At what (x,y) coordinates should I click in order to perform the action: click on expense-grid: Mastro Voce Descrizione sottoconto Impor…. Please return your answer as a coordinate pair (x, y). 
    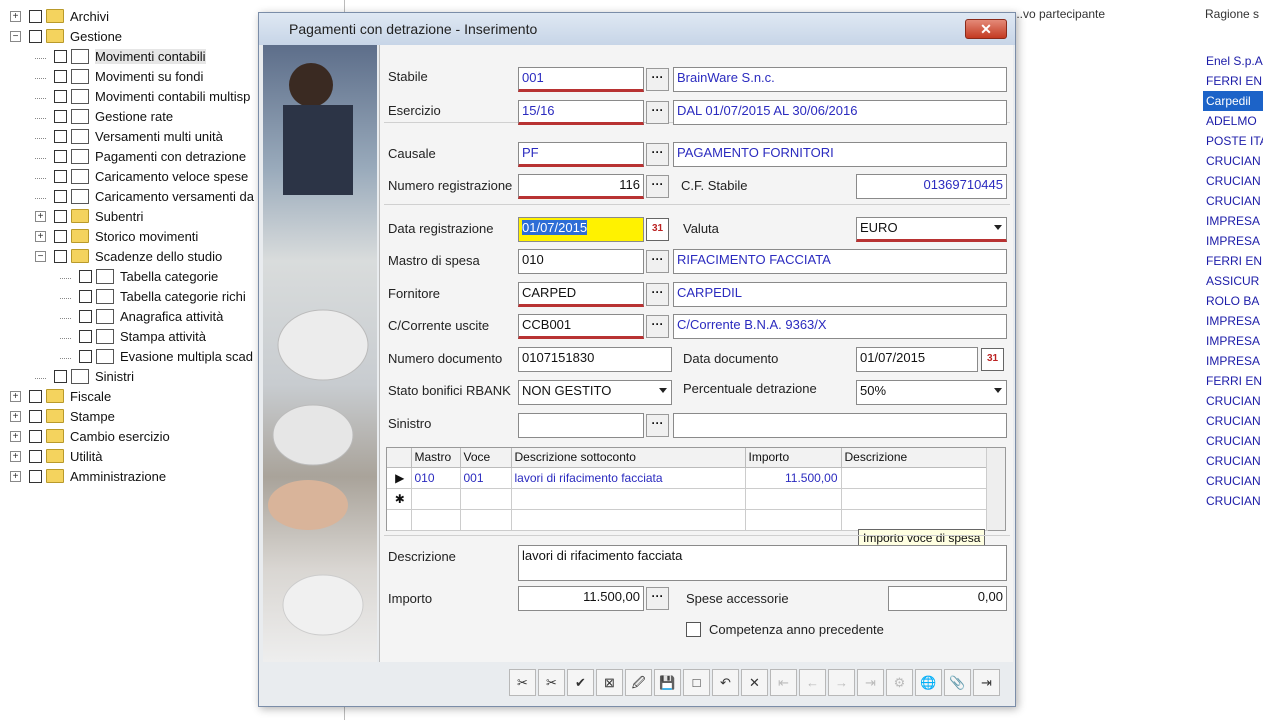
    Looking at the image, I should click on (696, 489).